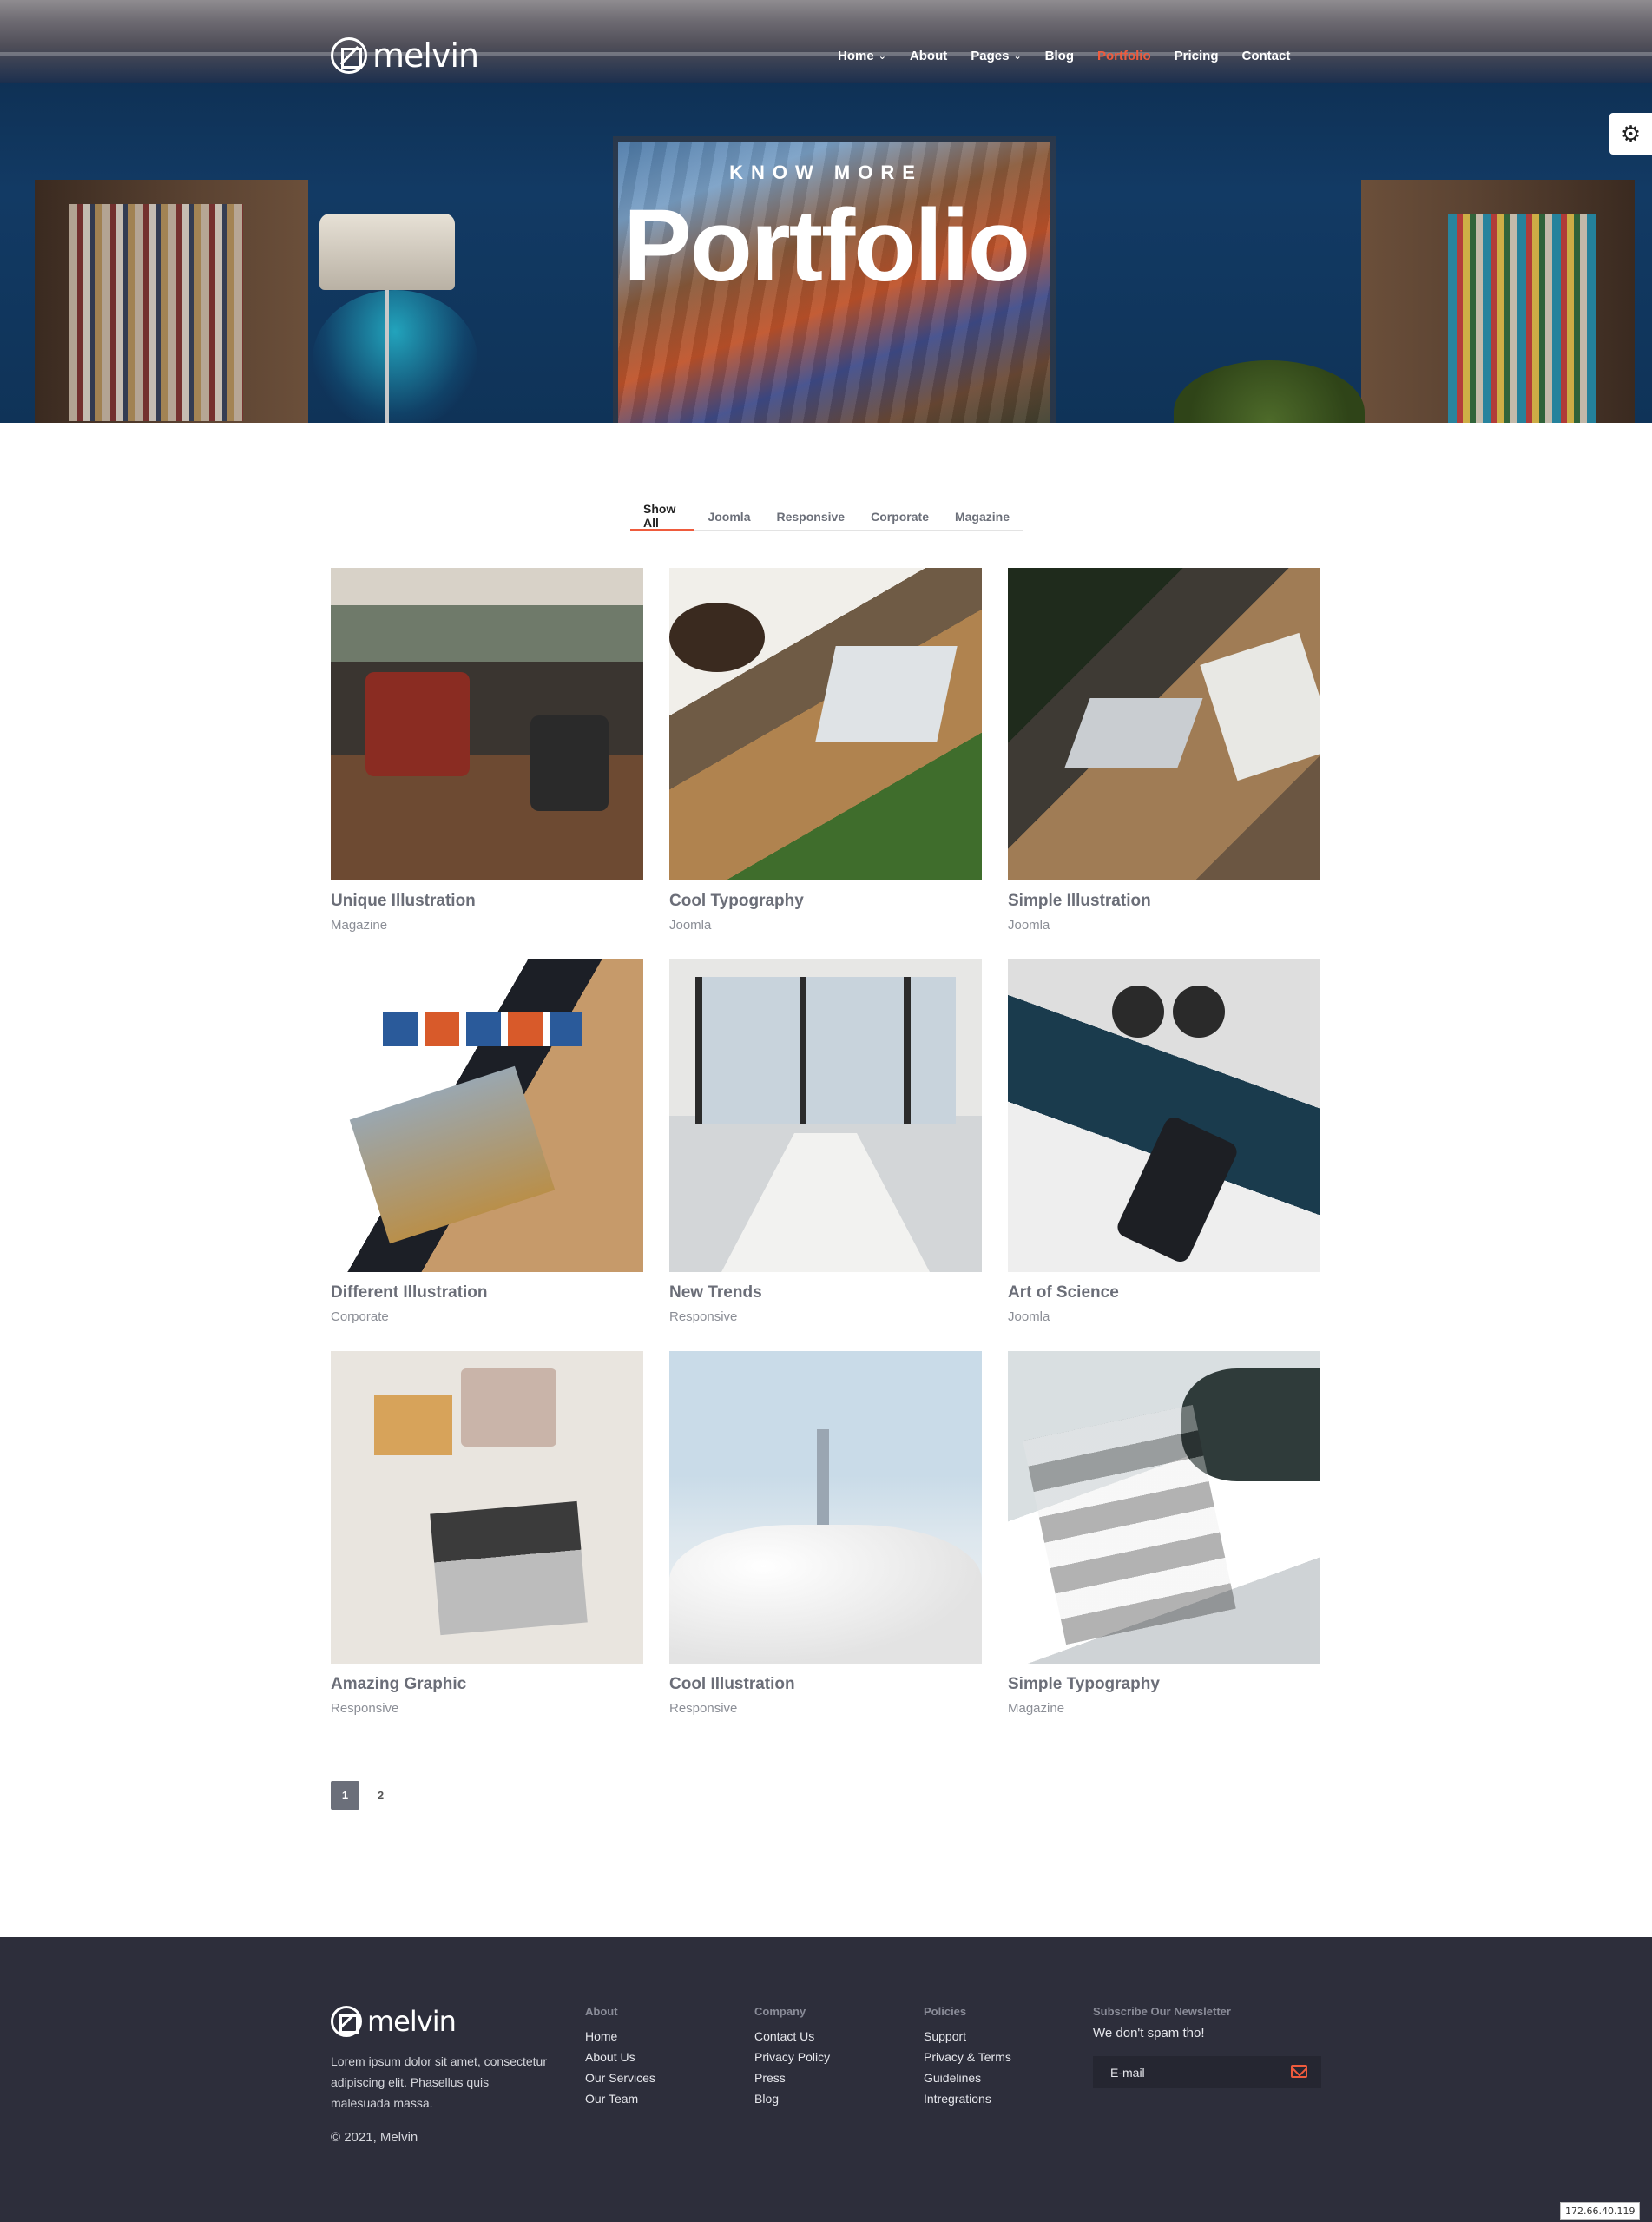 This screenshot has width=1652, height=2222. Describe the element at coordinates (792, 2077) in the screenshot. I see `footer-link-press: Press` at that location.